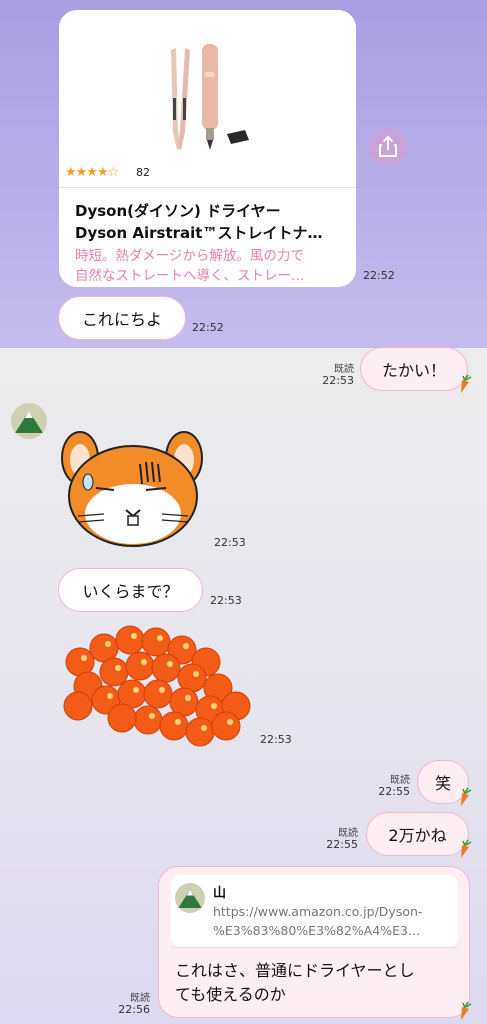 The height and width of the screenshot is (1024, 487). What do you see at coordinates (122, 318) in the screenshot?
I see `message-bubble: これにちよ` at bounding box center [122, 318].